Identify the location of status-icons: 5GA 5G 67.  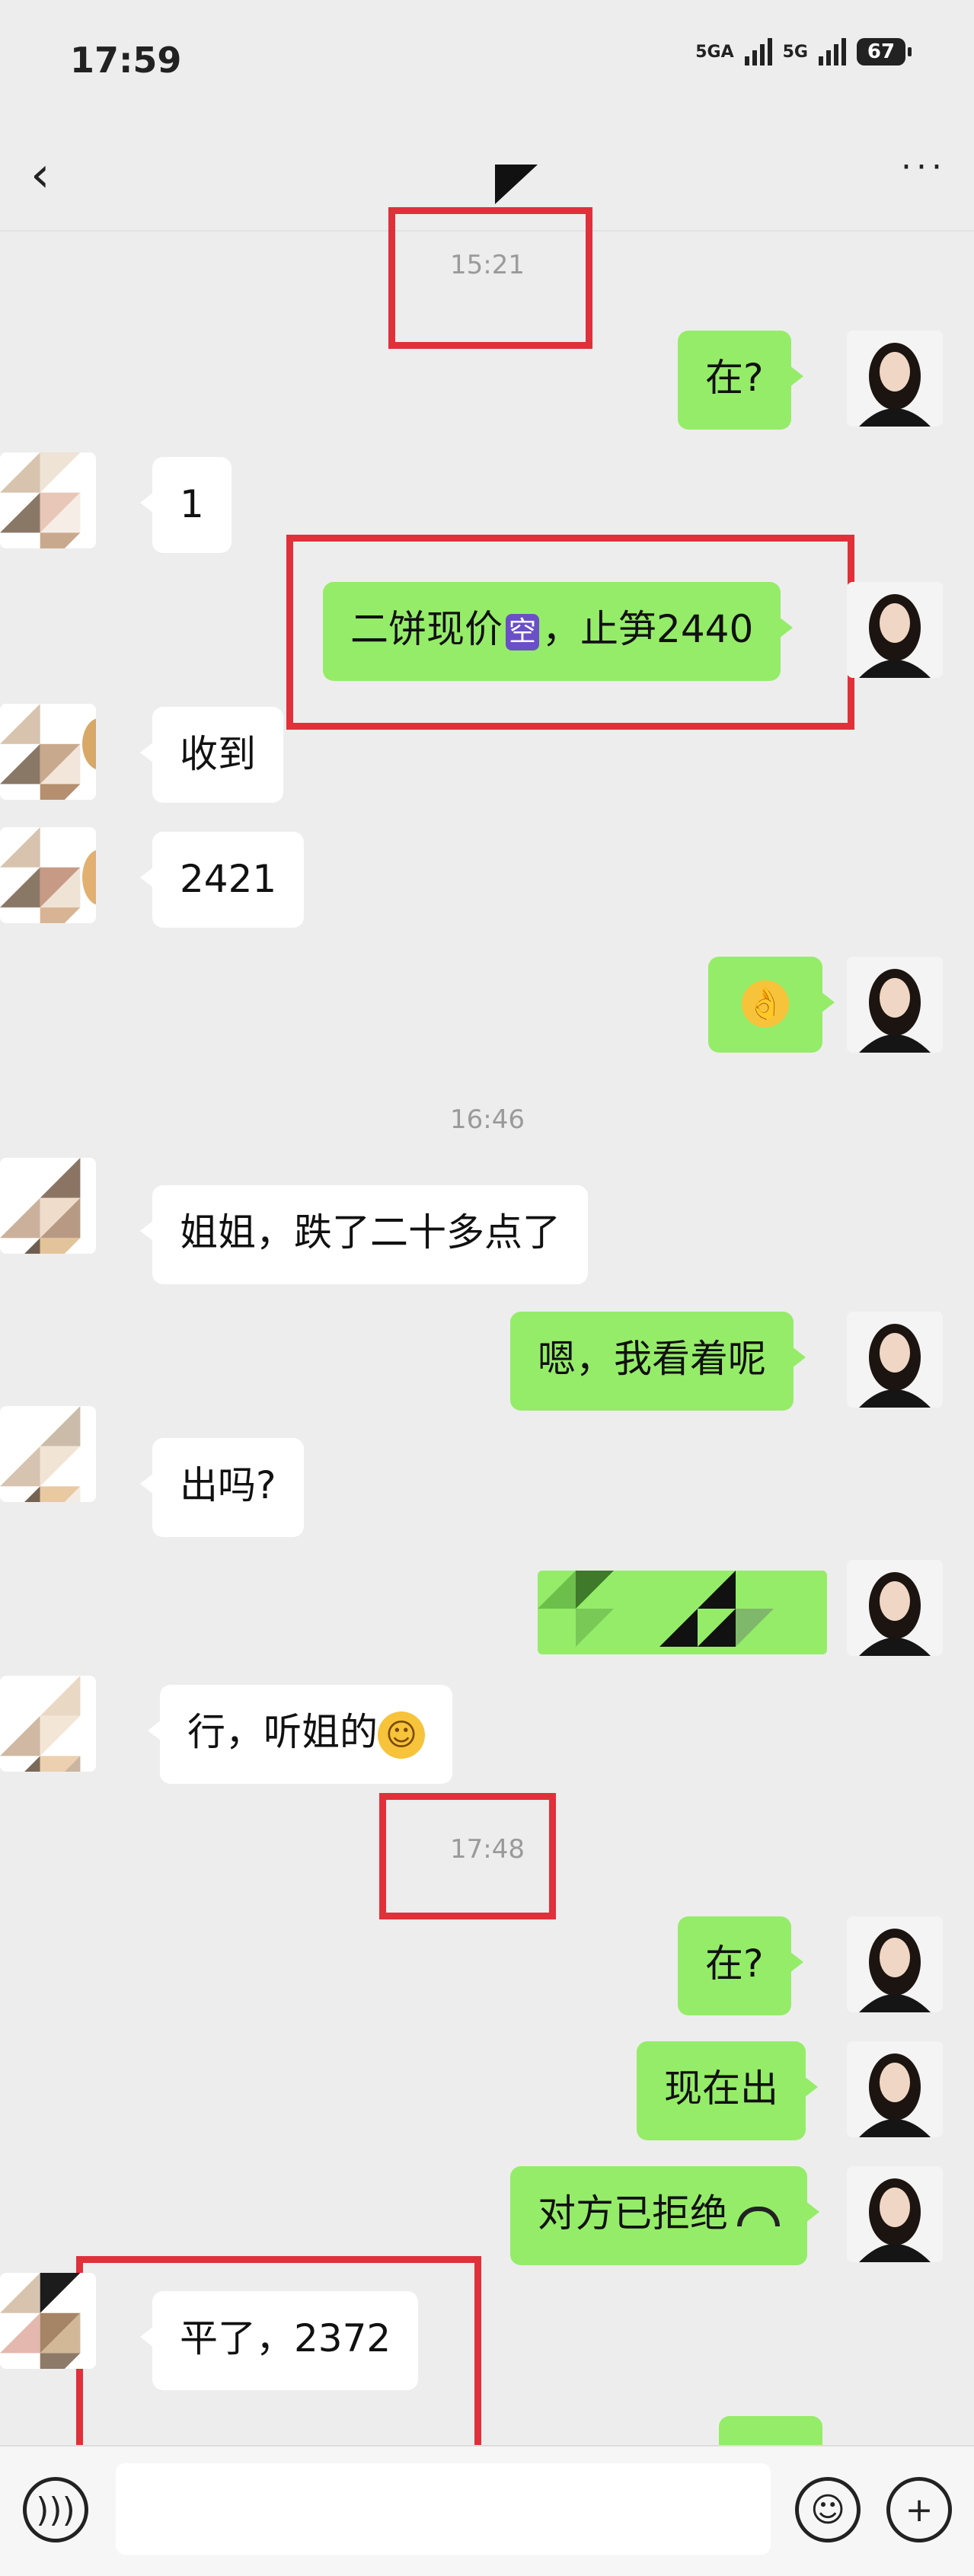
(803, 52).